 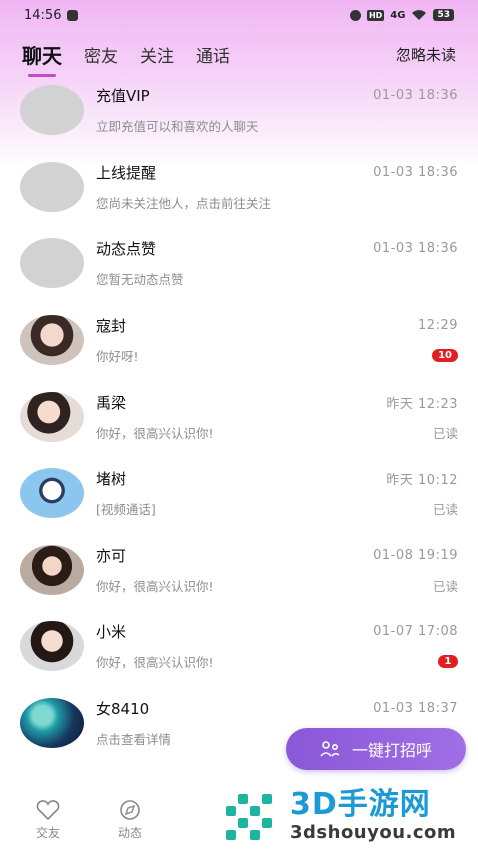 I want to click on conversation-header: 小米 01-07 17:08, so click(x=277, y=631).